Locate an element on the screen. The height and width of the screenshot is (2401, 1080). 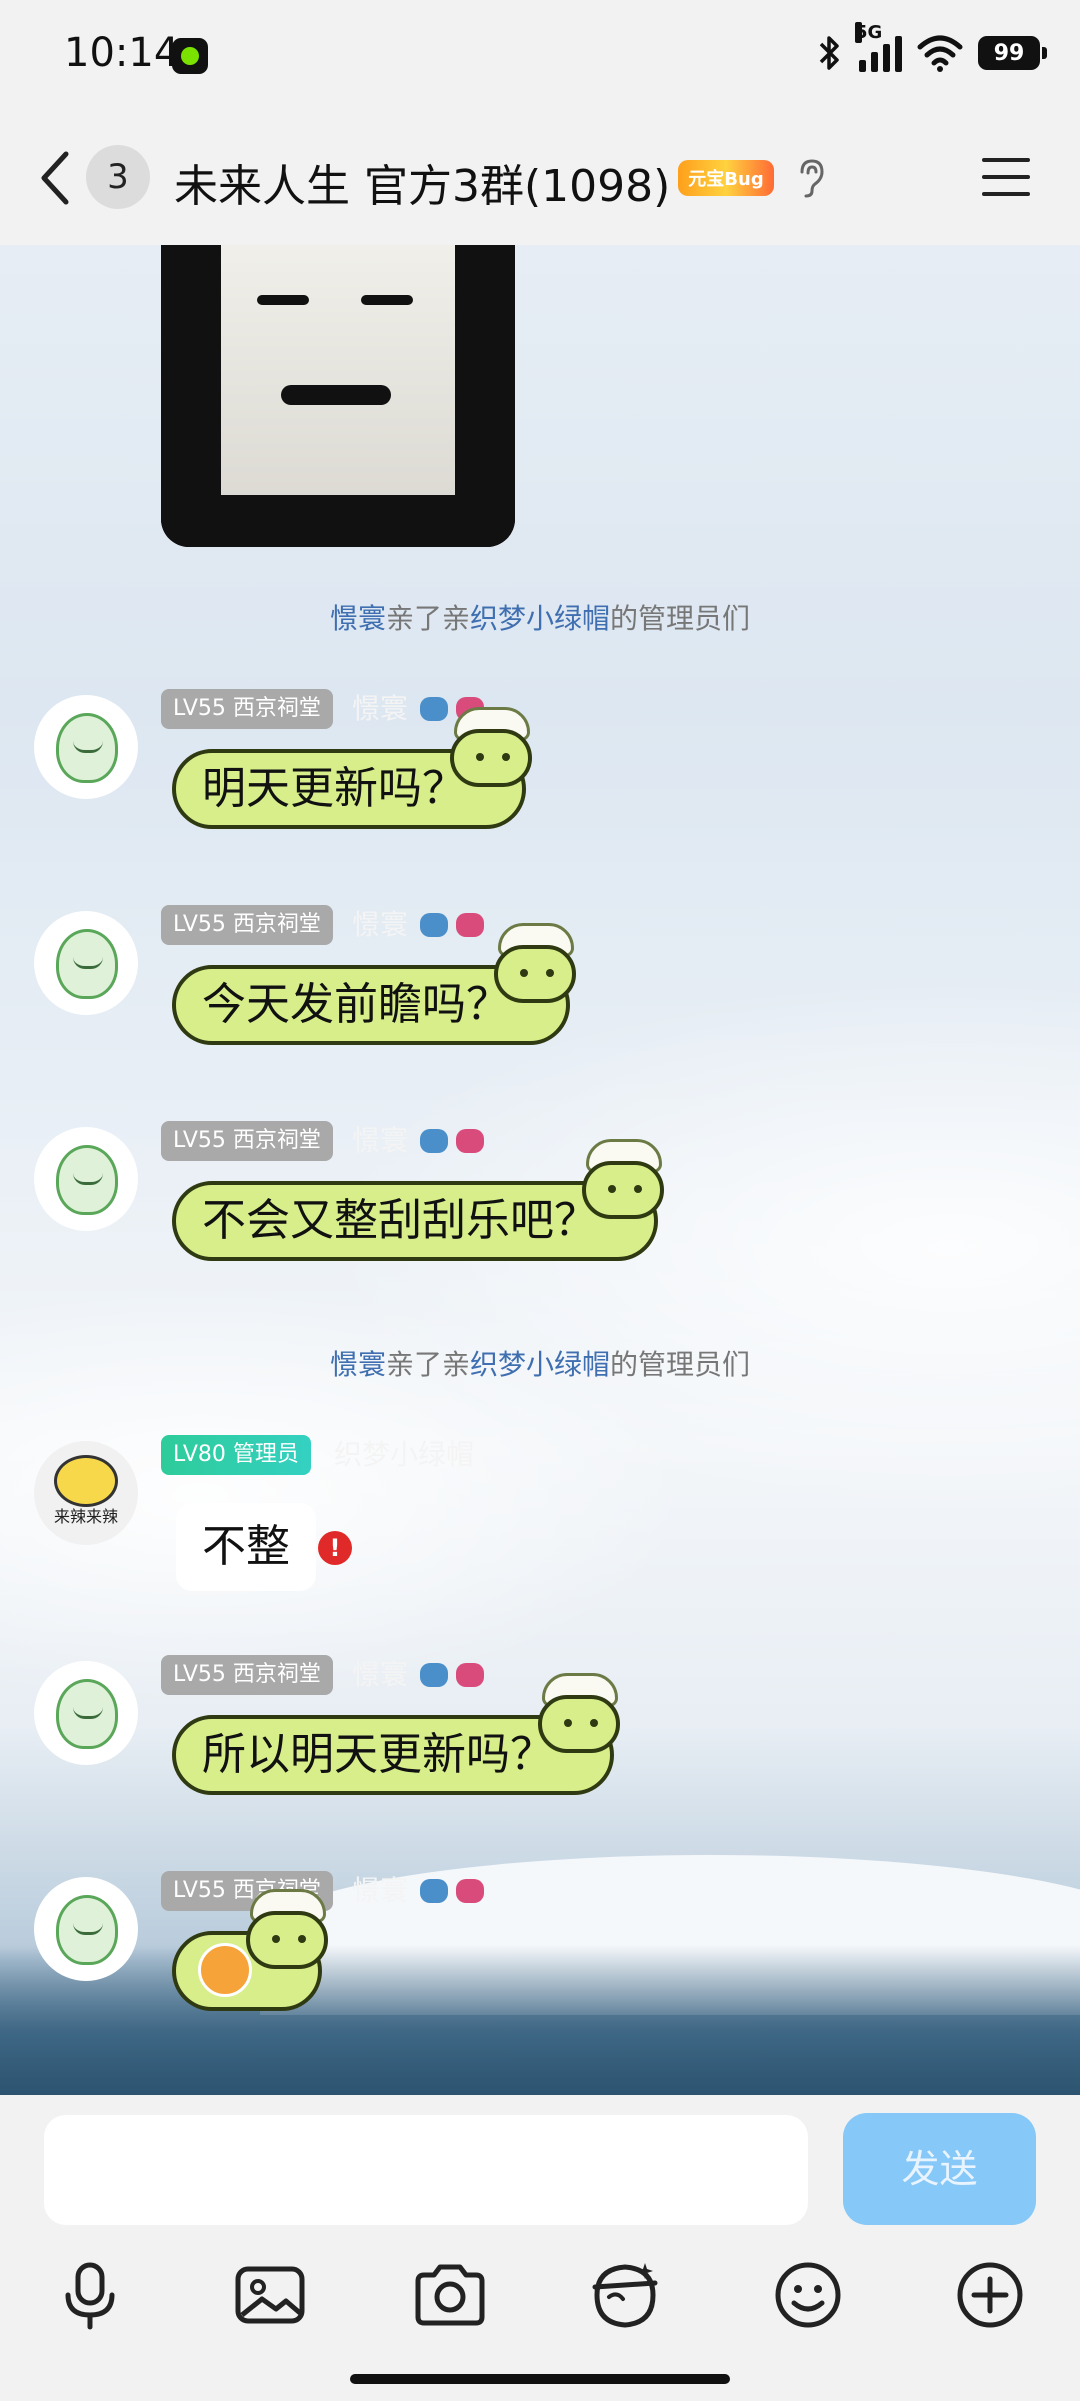
group-title: 未来人生 官方3群(1098) is located at coordinates (422, 182).